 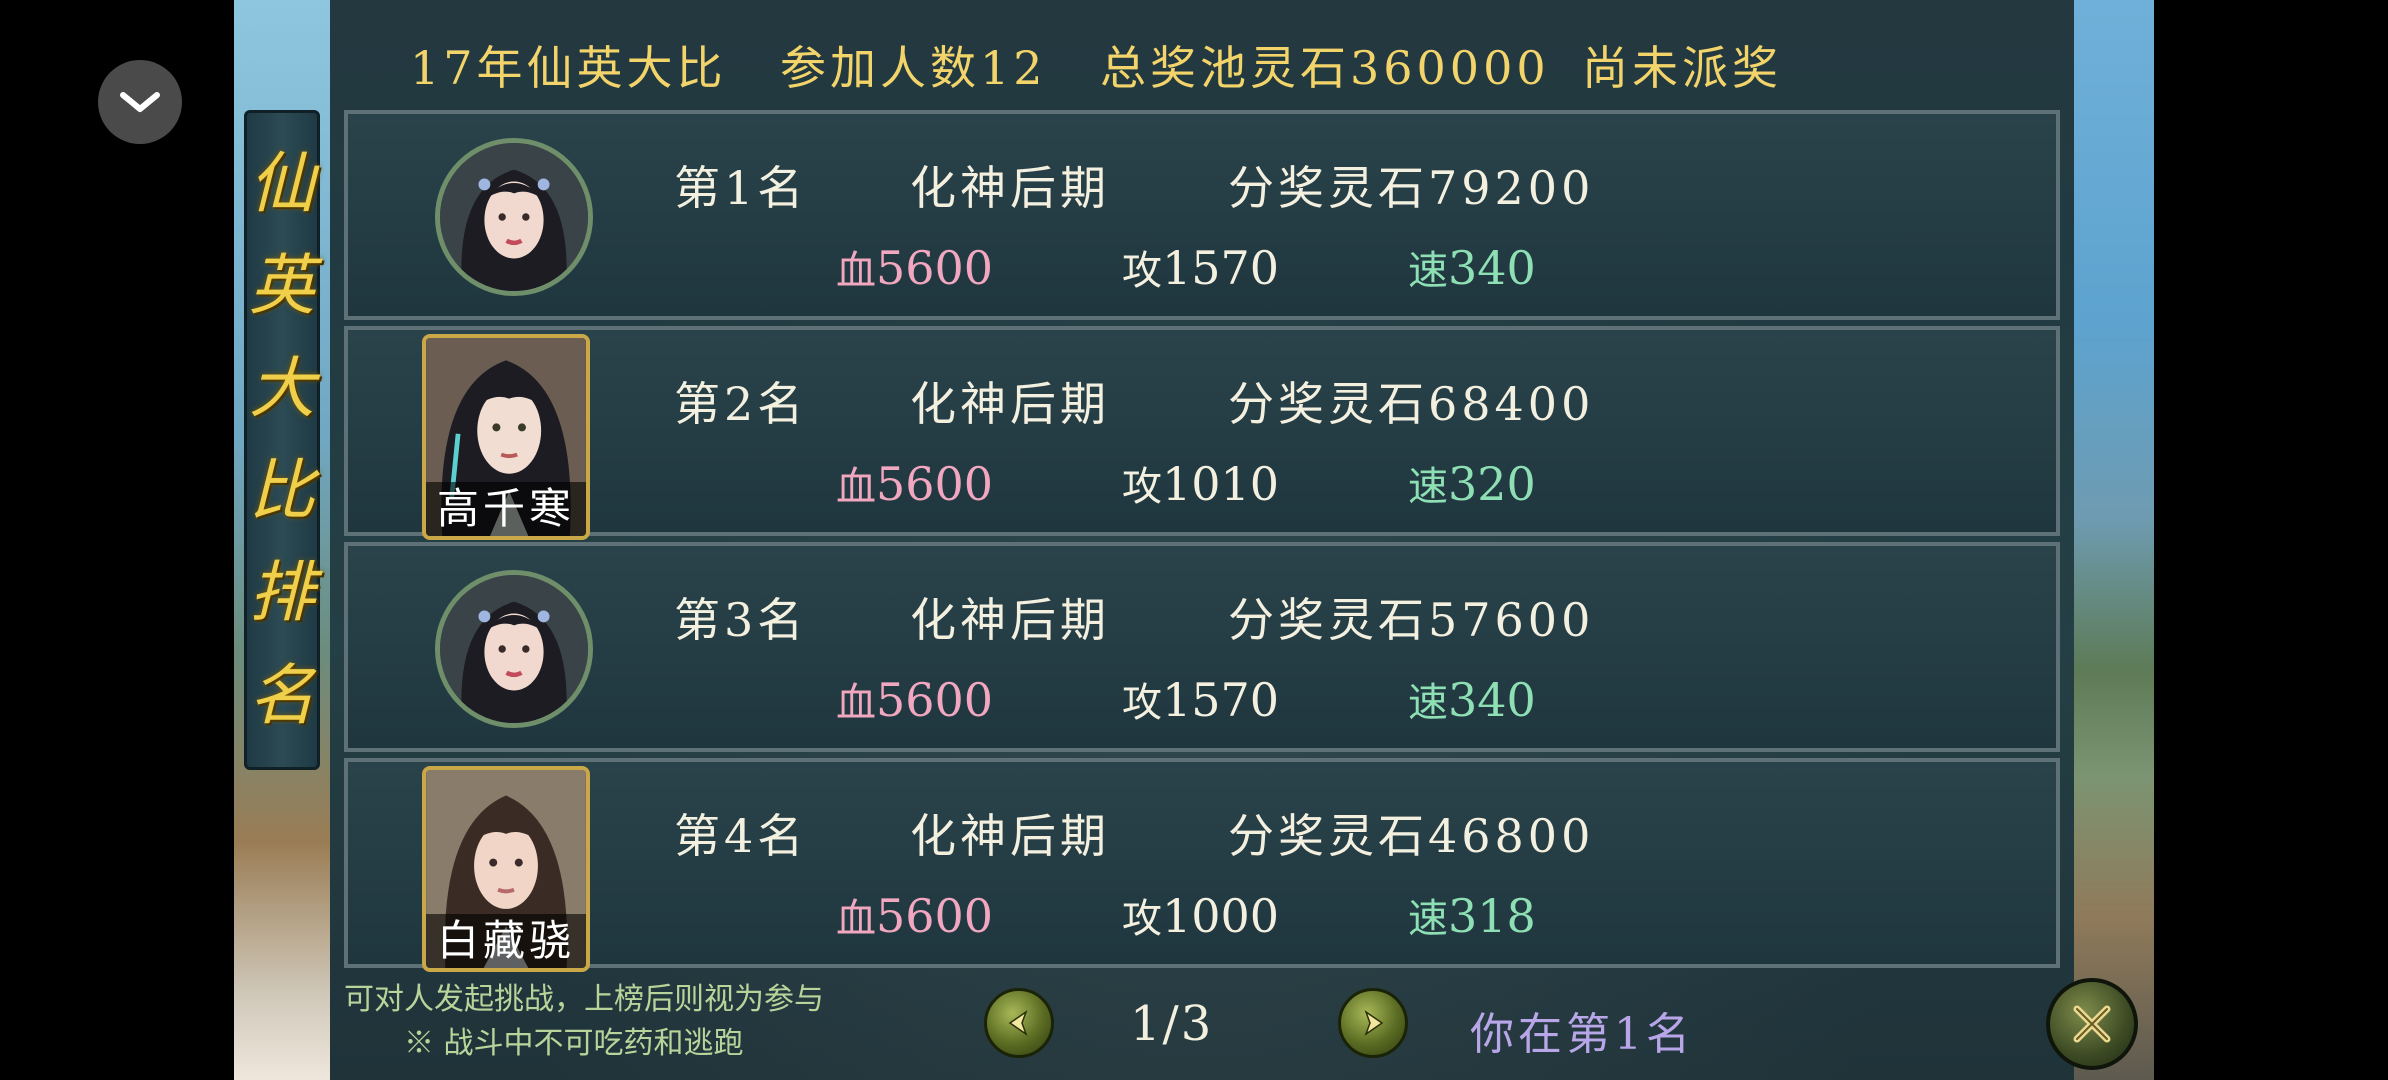 I want to click on attack-stat: 攻1000, so click(x=1200, y=915).